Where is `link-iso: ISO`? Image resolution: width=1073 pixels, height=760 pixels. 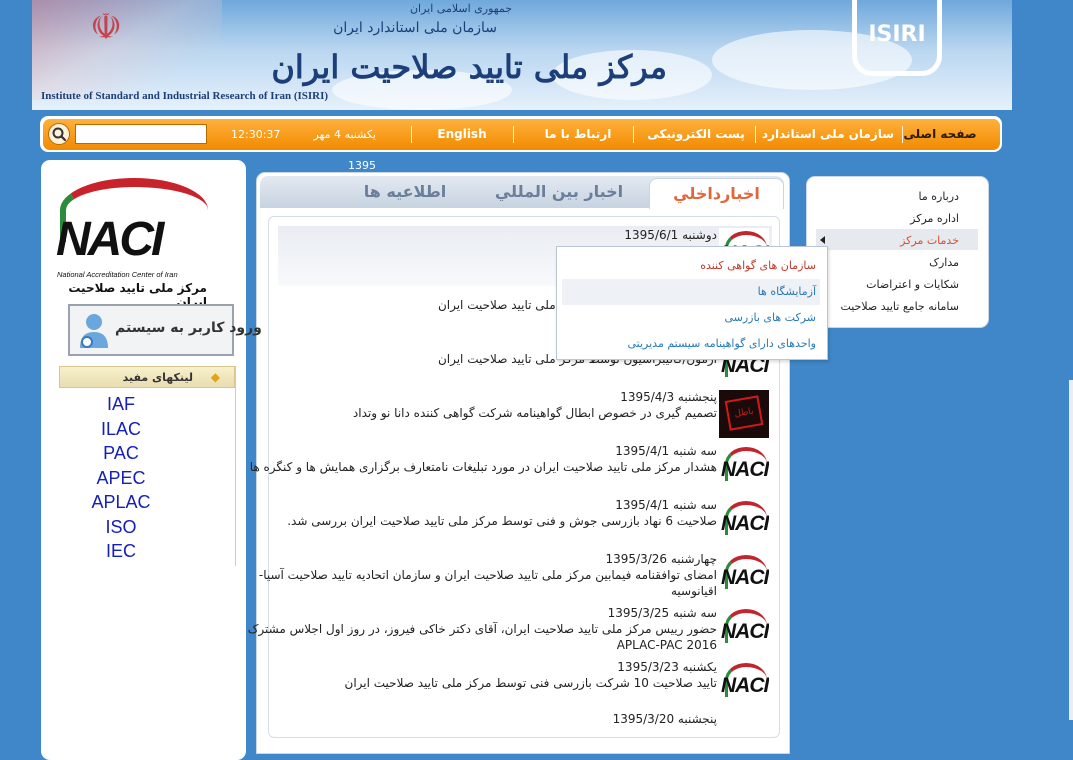 link-iso: ISO is located at coordinates (121, 527).